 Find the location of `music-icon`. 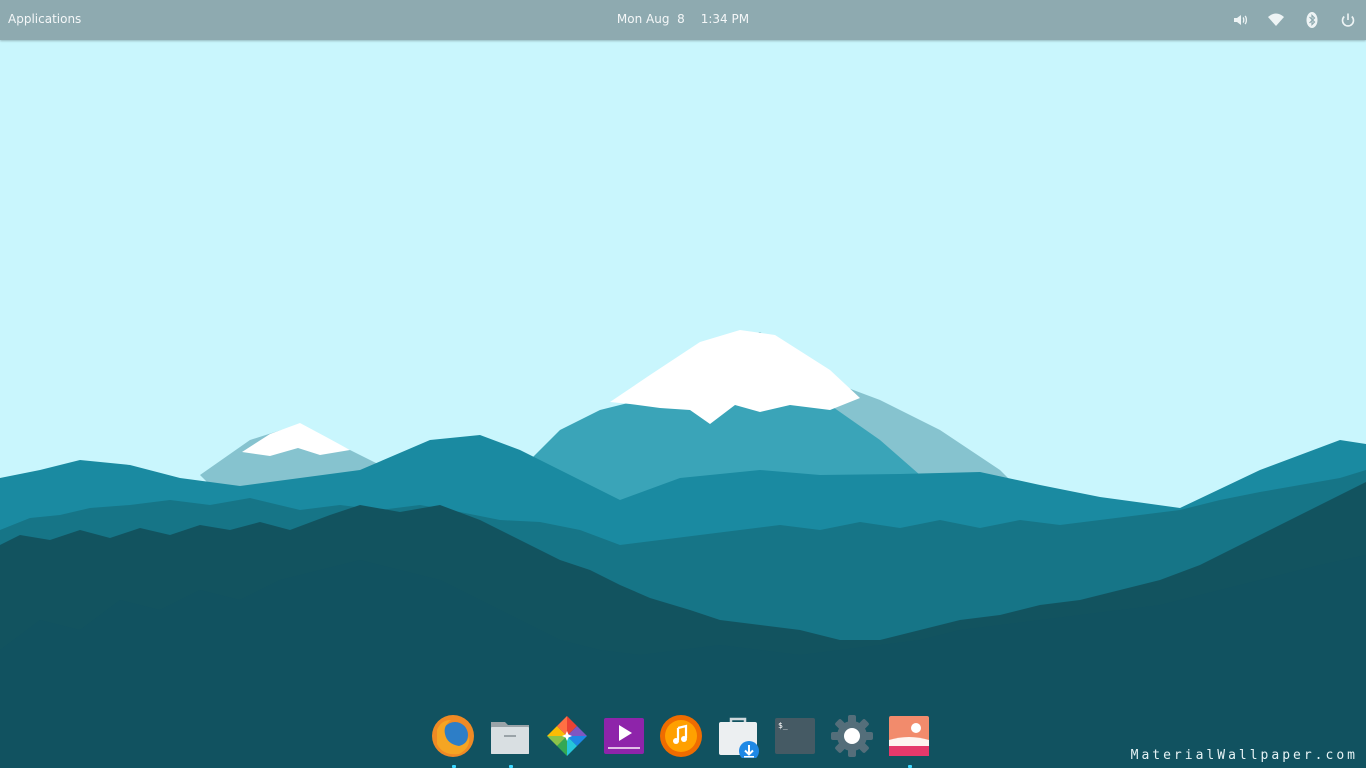

music-icon is located at coordinates (681, 736).